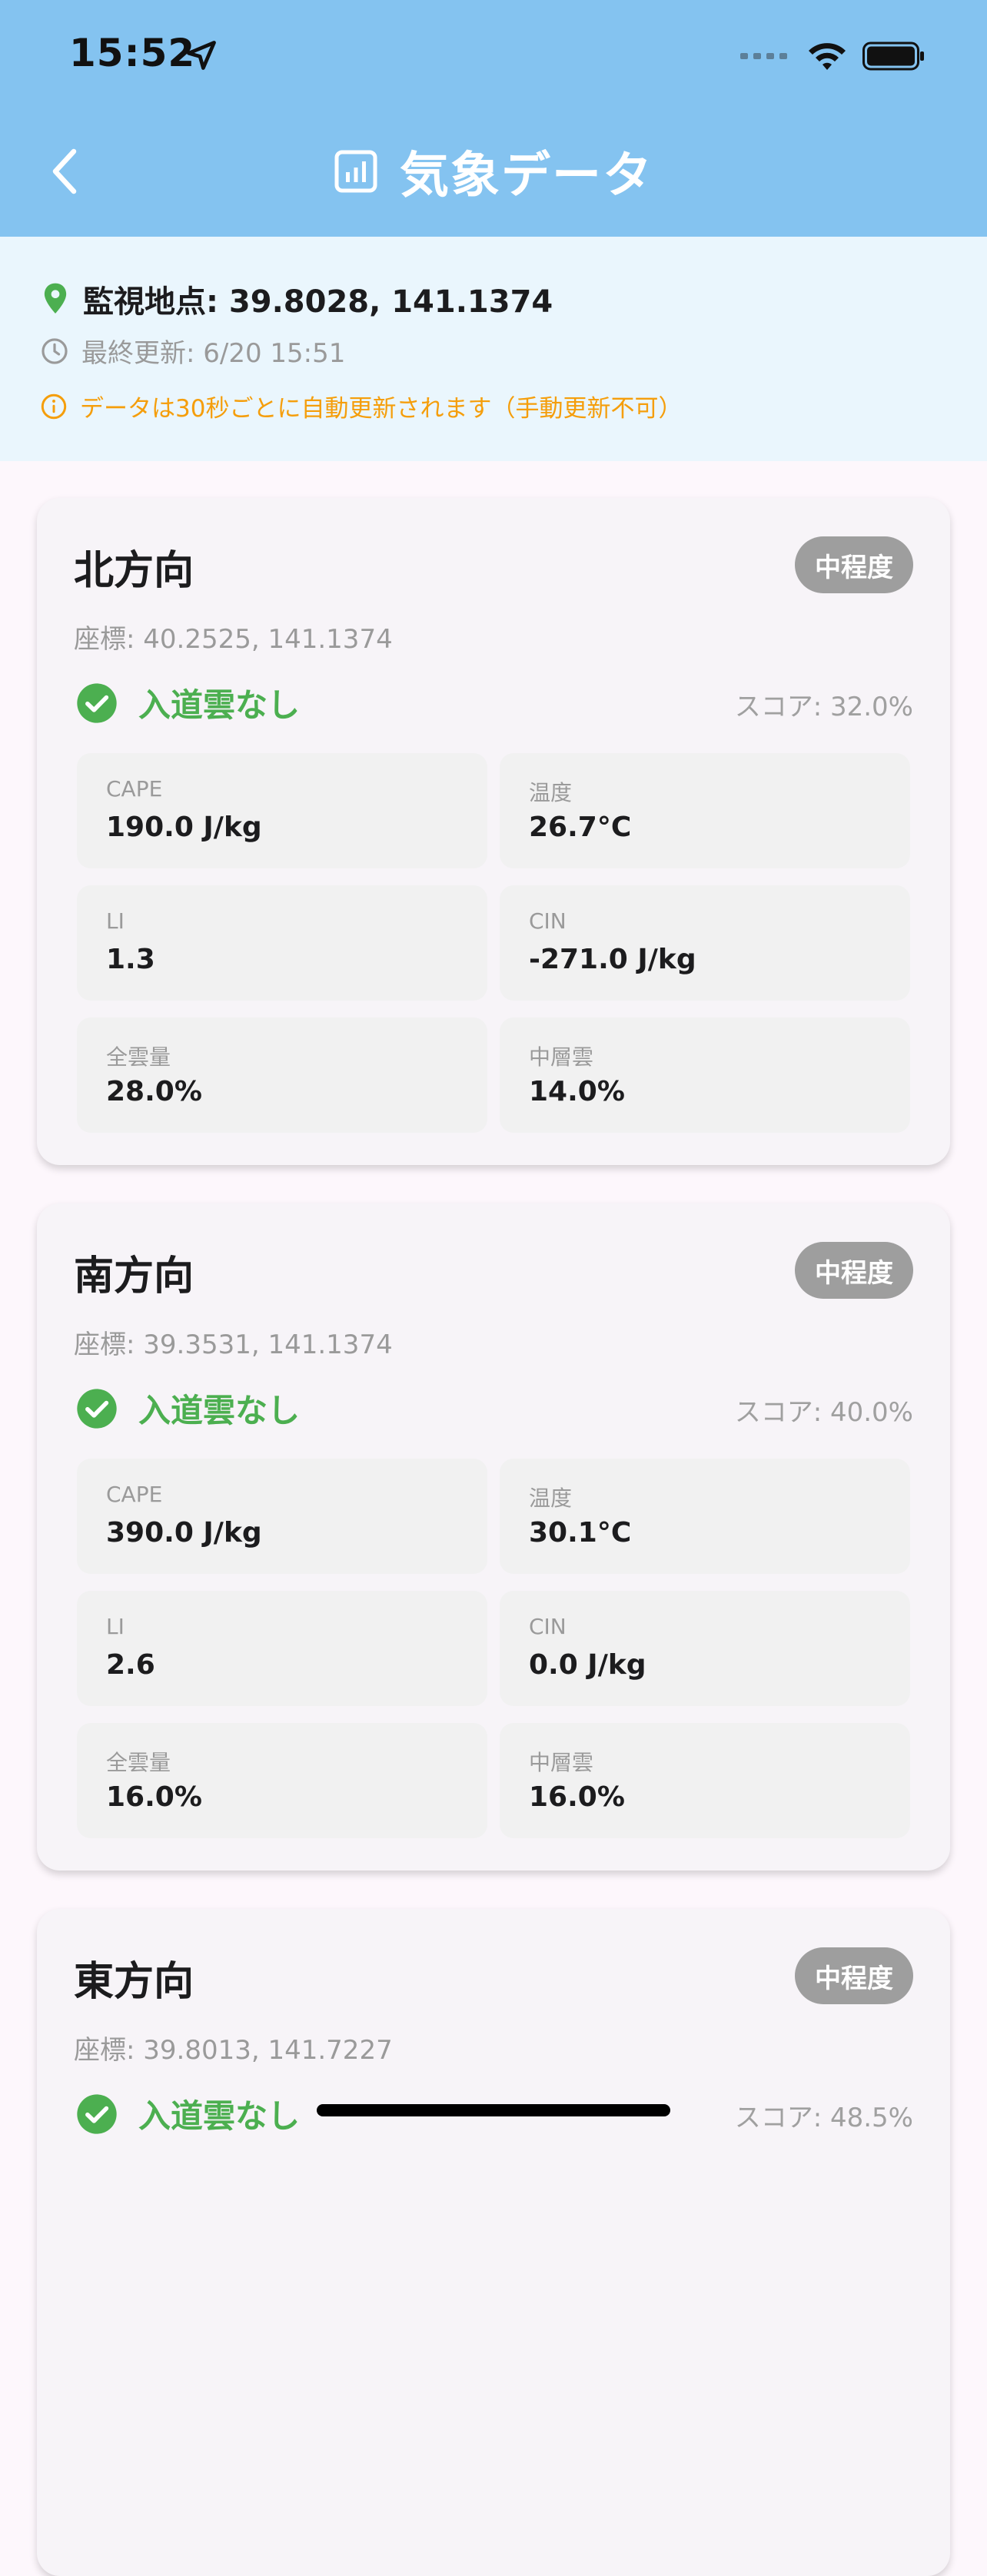  Describe the element at coordinates (56, 298) in the screenshot. I see `map-pin-icon` at that location.